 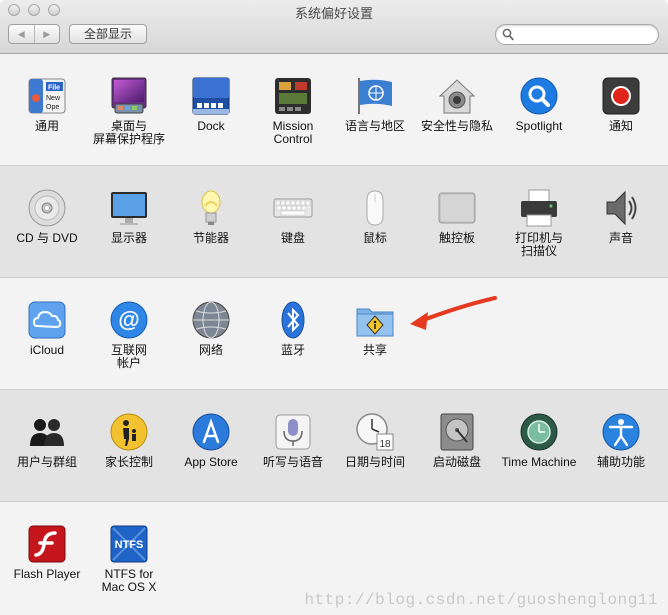 What do you see at coordinates (620, 238) in the screenshot?
I see `pref-label: 声音` at bounding box center [620, 238].